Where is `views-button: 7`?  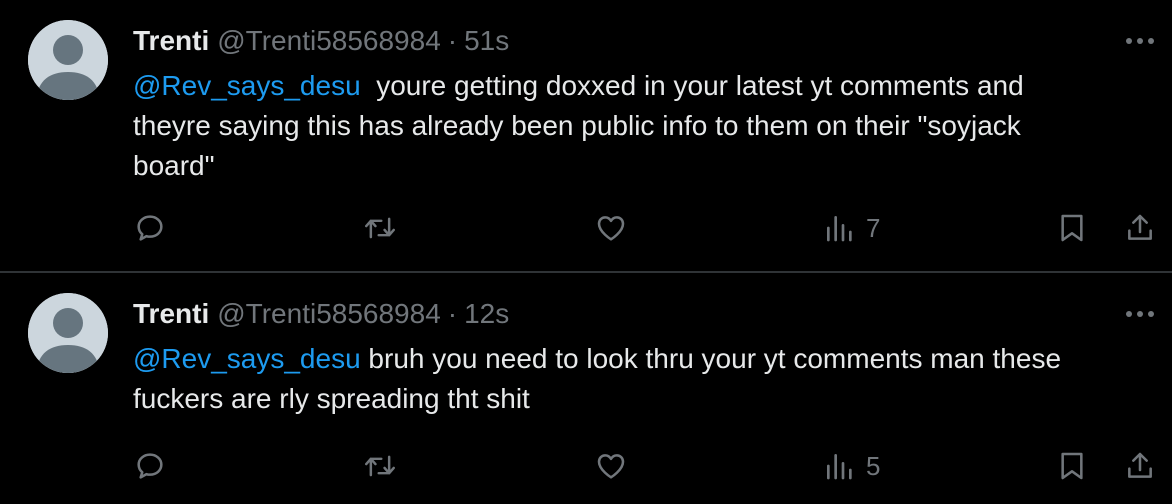 views-button: 7 is located at coordinates (852, 228).